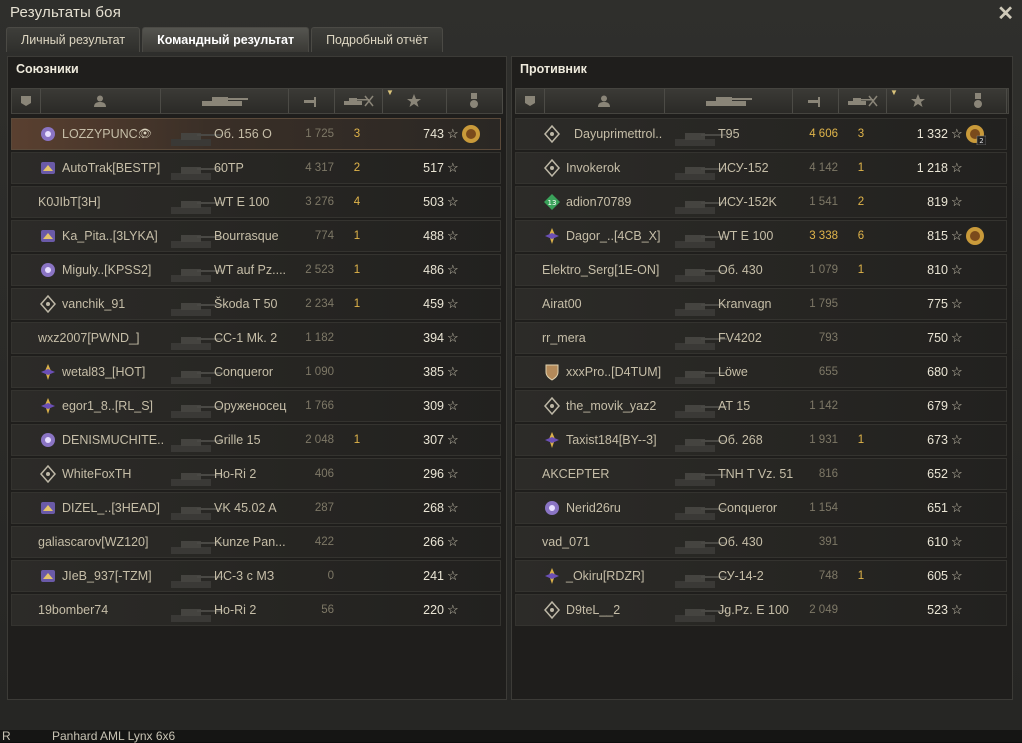  What do you see at coordinates (761, 202) in the screenshot?
I see `enemies-player-row: 13 adion70789 ИСУ-152K 1 541 2 819 ☆` at bounding box center [761, 202].